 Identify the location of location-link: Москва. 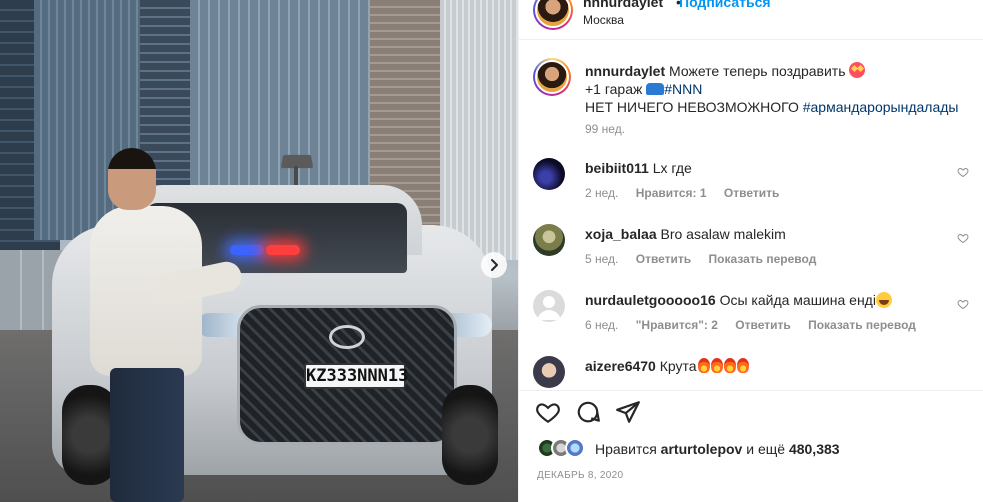
(603, 20).